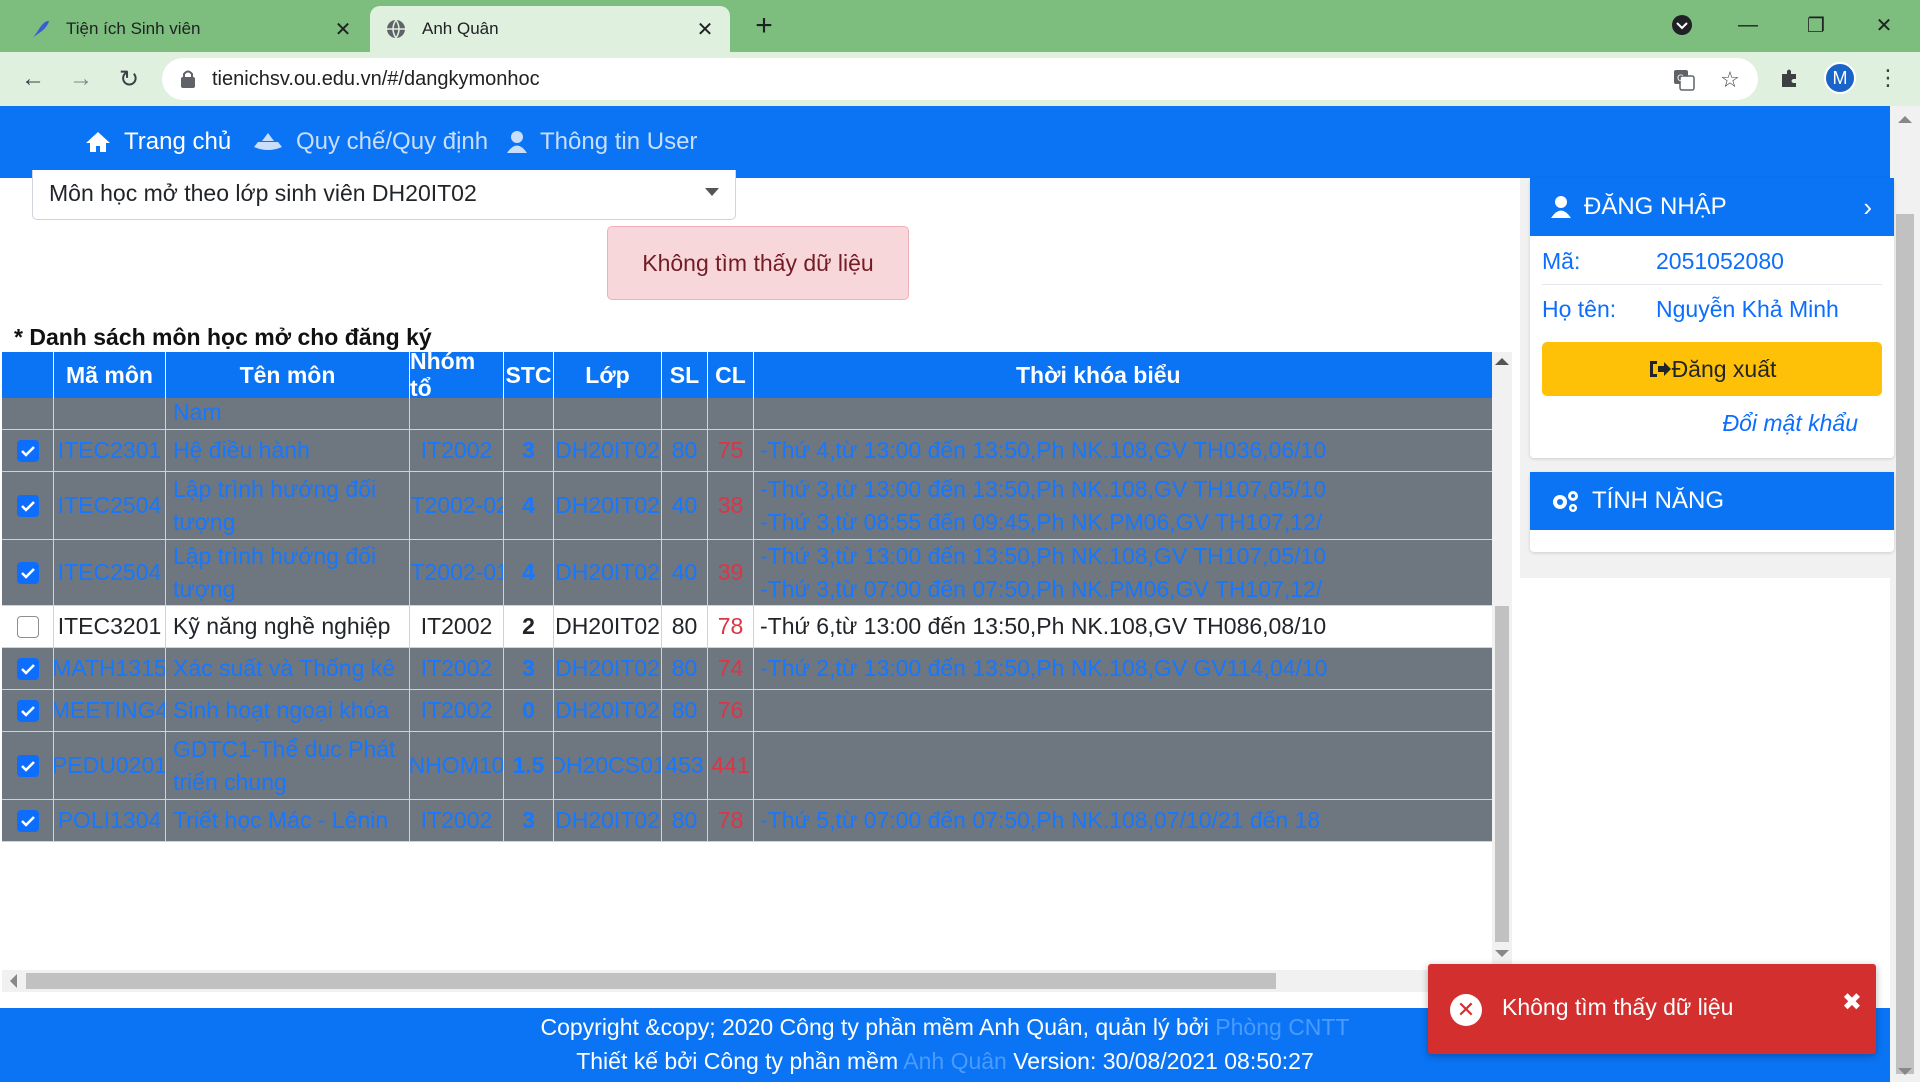 This screenshot has height=1082, width=1920. Describe the element at coordinates (33, 79) in the screenshot. I see `back-arrow-icon: ←` at that location.